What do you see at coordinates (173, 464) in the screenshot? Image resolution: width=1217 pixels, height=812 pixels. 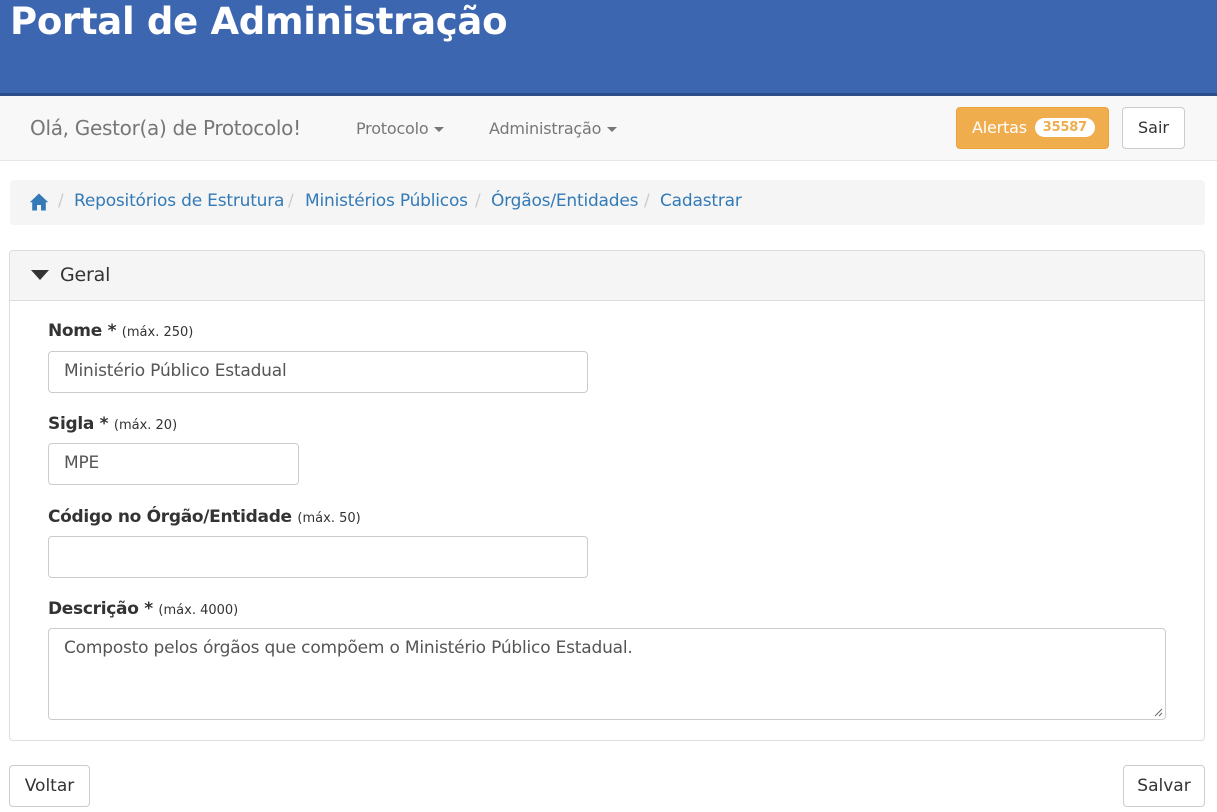 I see `sigla-input: MPE` at bounding box center [173, 464].